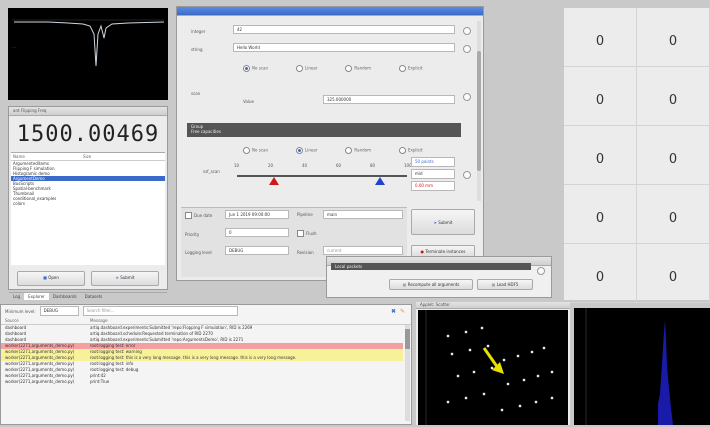 The image size is (710, 427). What do you see at coordinates (339, 165) in the screenshot?
I see `slider-tick-label: 60` at bounding box center [339, 165].